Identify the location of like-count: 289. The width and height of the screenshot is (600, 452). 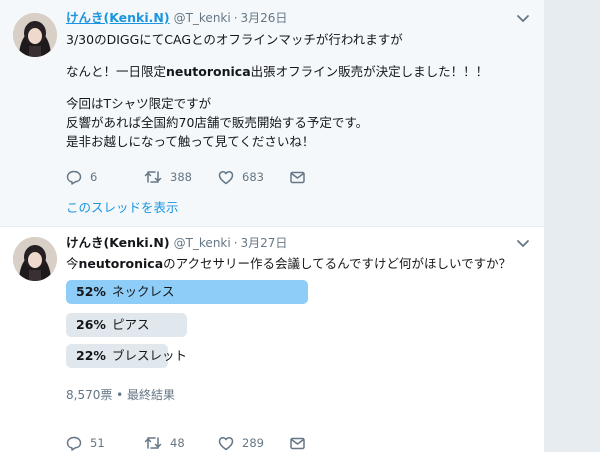
(253, 443).